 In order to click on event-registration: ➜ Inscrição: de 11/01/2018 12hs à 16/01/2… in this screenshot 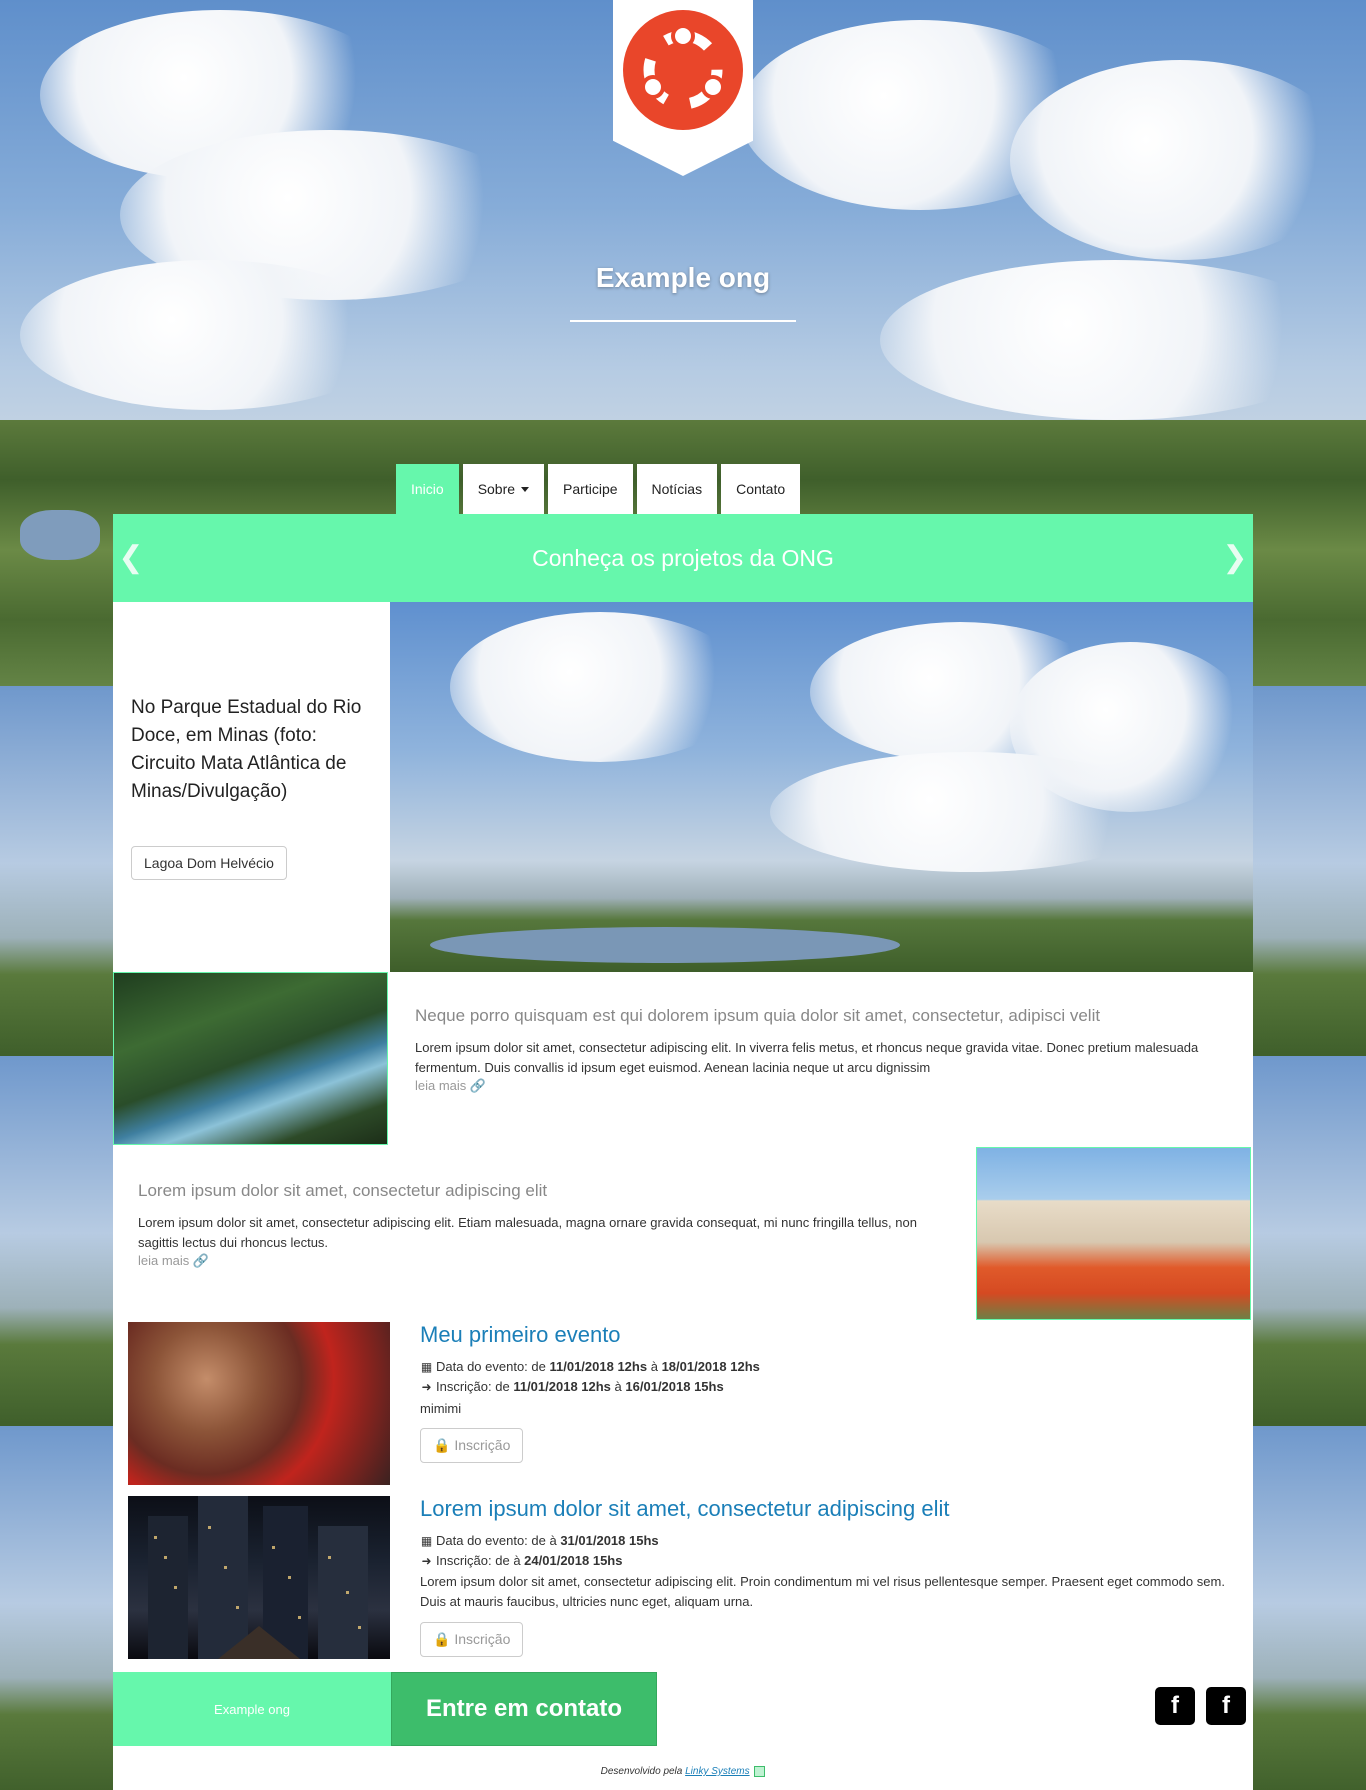, I will do `click(572, 1386)`.